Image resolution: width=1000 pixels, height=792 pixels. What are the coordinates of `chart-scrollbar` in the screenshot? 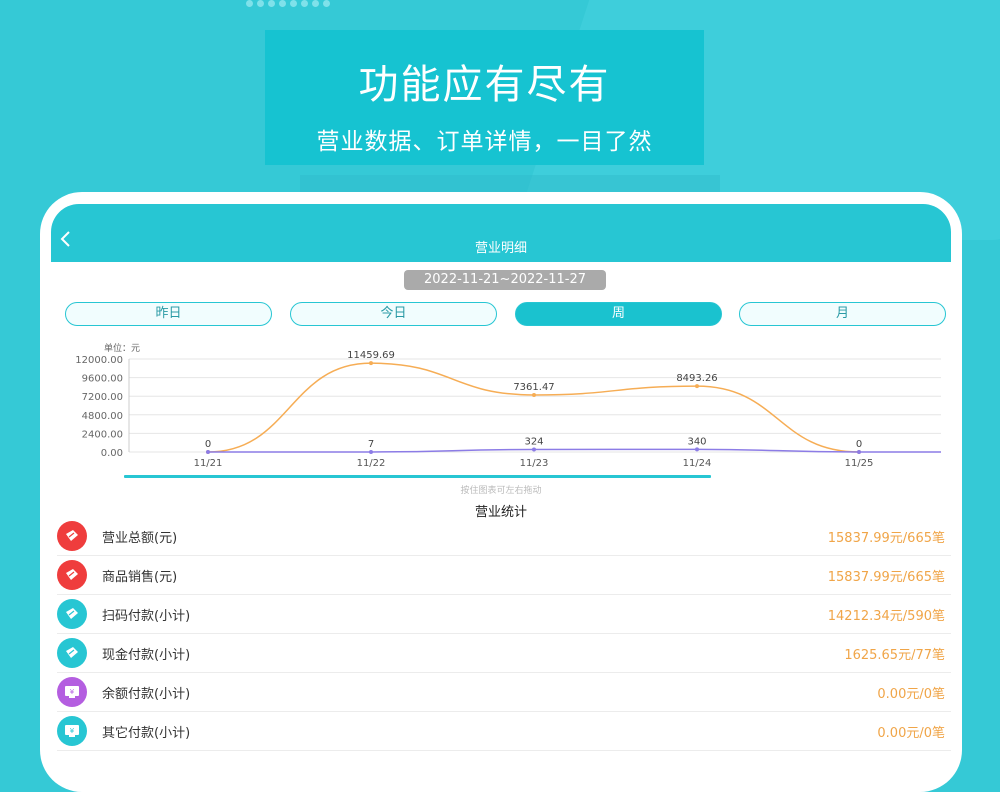 It's located at (417, 476).